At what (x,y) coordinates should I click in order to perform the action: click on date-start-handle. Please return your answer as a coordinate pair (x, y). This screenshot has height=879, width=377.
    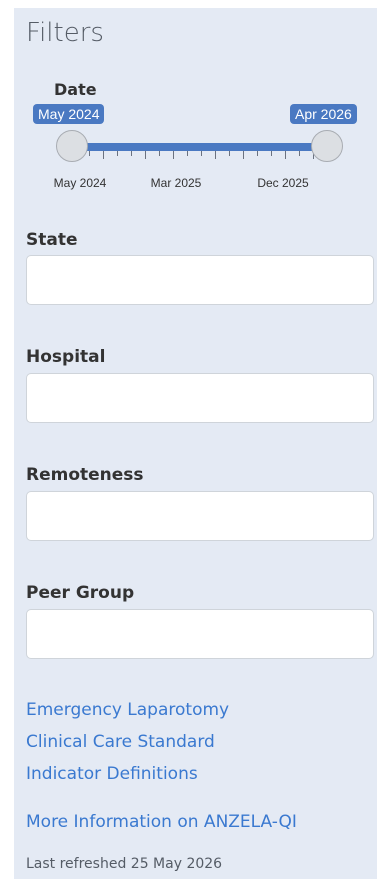
    Looking at the image, I should click on (72, 146).